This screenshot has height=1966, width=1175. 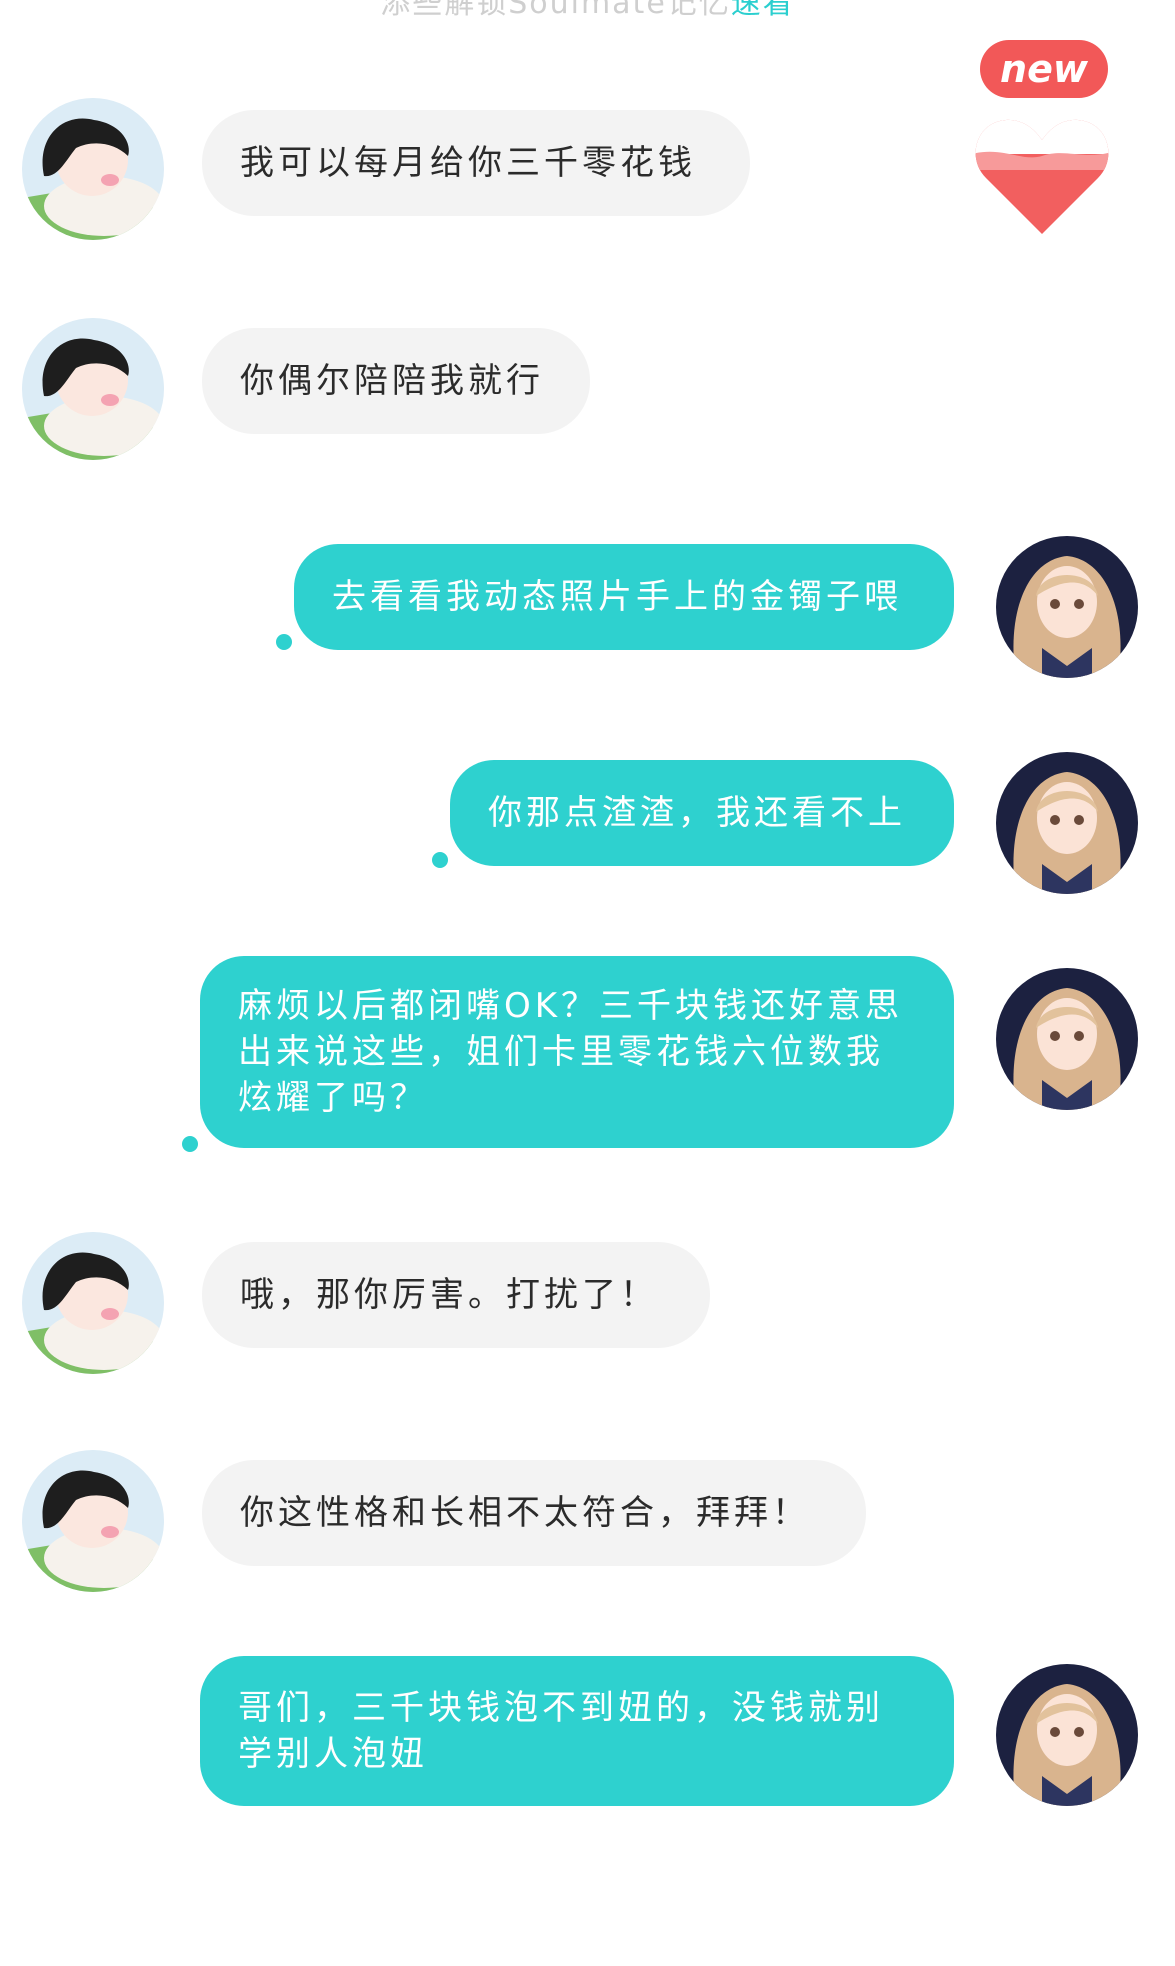 I want to click on quick-view-link: 速看, so click(x=763, y=10).